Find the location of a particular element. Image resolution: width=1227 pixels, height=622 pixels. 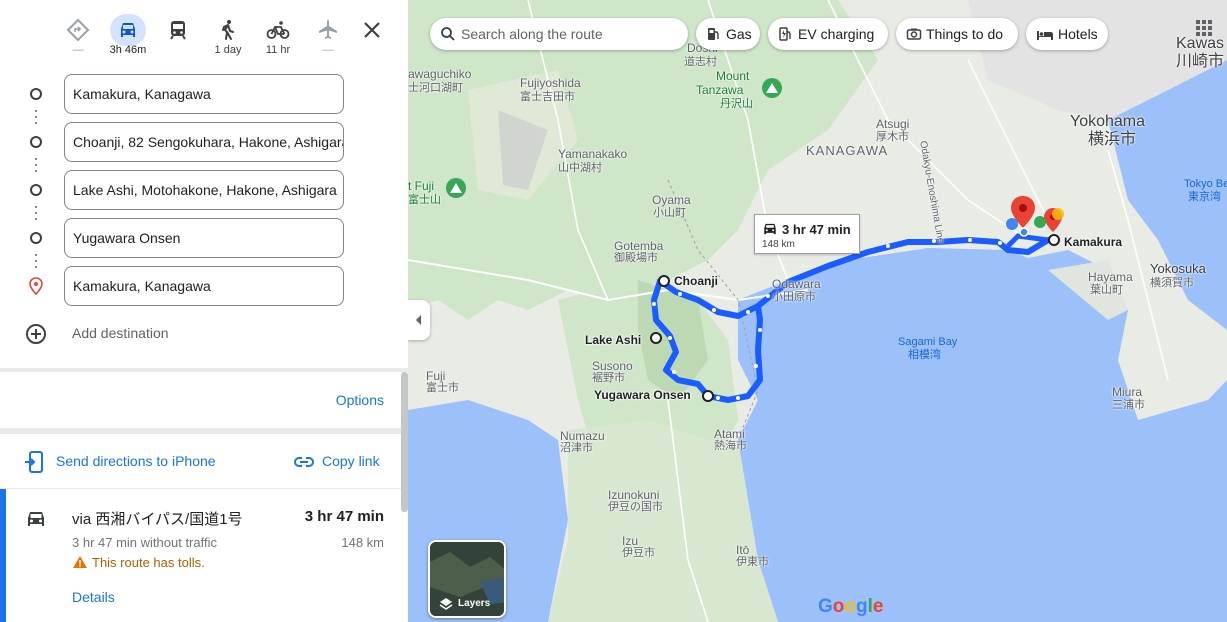

chip-ev-charging: EV charging is located at coordinates (828, 34).